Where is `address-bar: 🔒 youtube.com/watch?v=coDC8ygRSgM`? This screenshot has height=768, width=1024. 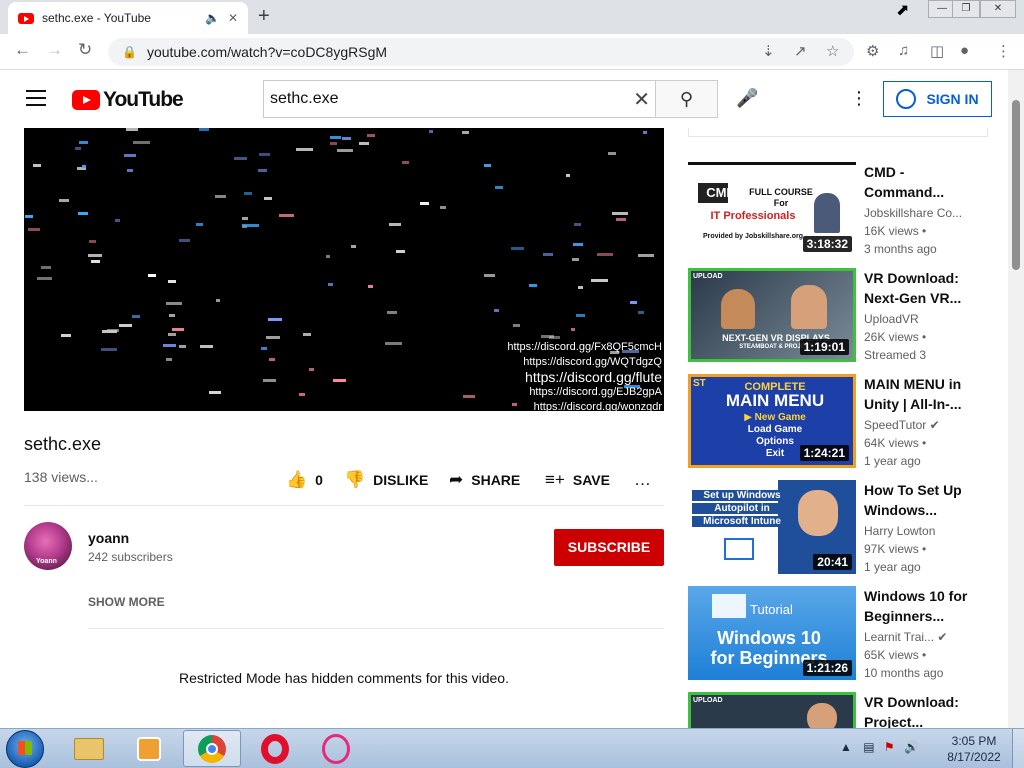
address-bar: 🔒 youtube.com/watch?v=coDC8ygRSgM is located at coordinates (481, 52).